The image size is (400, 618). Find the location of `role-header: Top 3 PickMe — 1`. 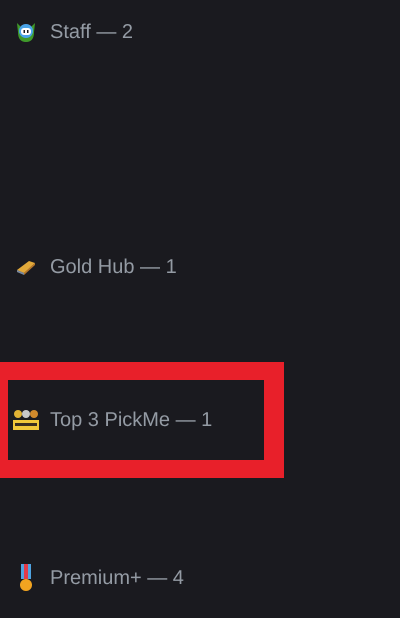

role-header: Top 3 PickMe — 1 is located at coordinates (131, 420).